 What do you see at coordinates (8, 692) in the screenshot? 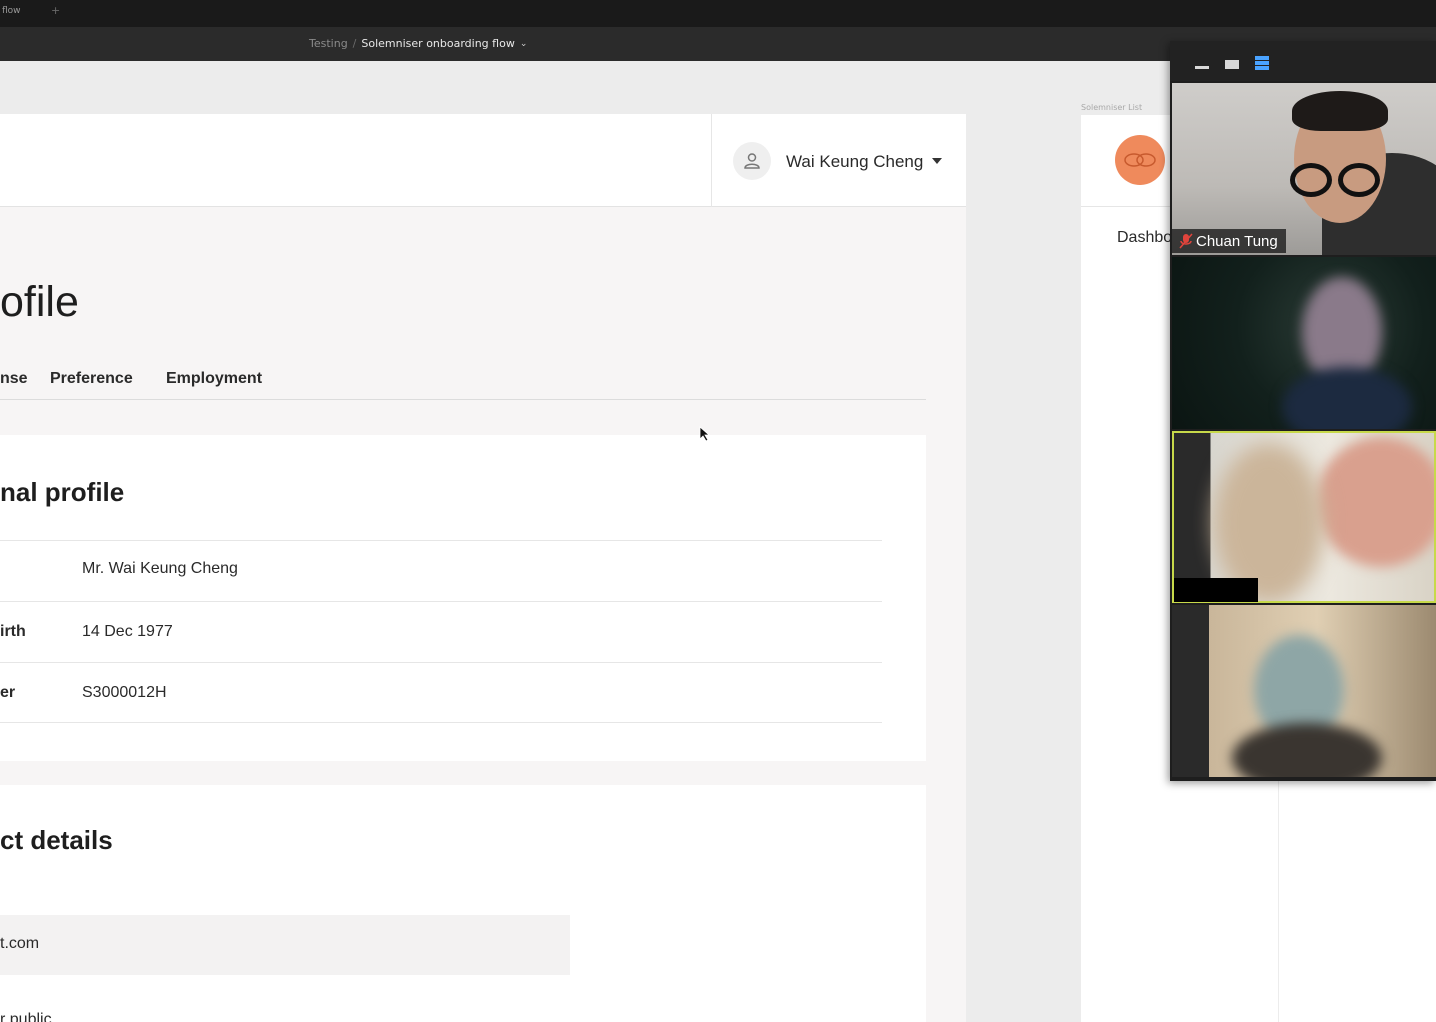
I see `field-label: er` at bounding box center [8, 692].